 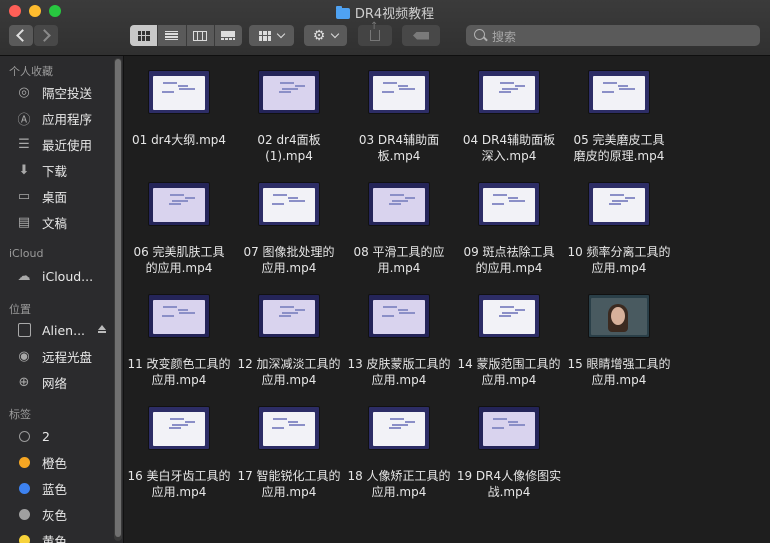 What do you see at coordinates (179, 476) in the screenshot?
I see `file-name-line1: 16 美白牙齿工具的` at bounding box center [179, 476].